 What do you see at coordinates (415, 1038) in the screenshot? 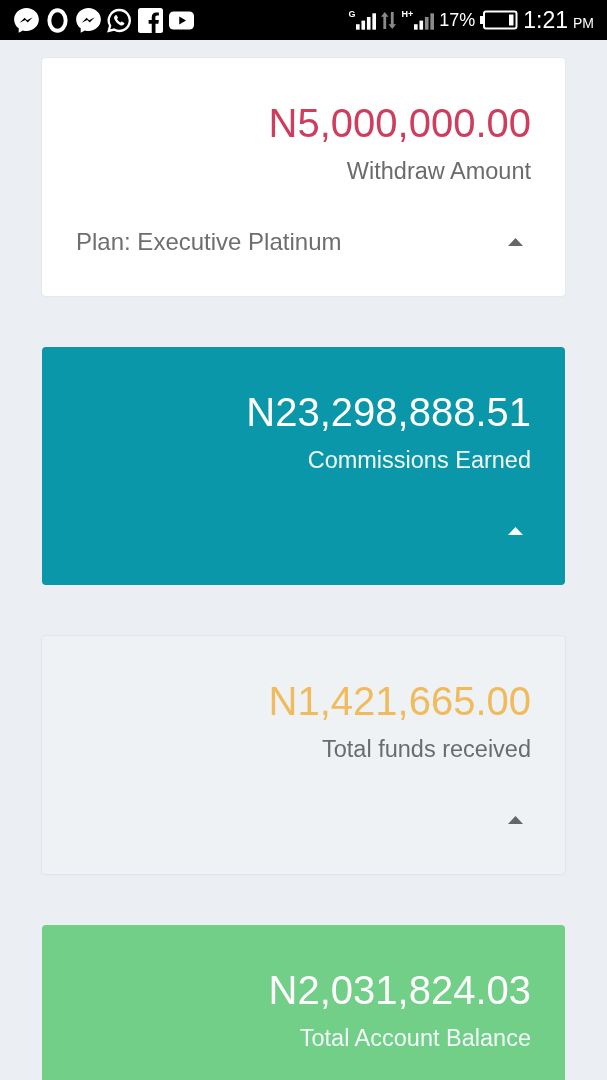
I see `amount-caption: Total Account Balance` at bounding box center [415, 1038].